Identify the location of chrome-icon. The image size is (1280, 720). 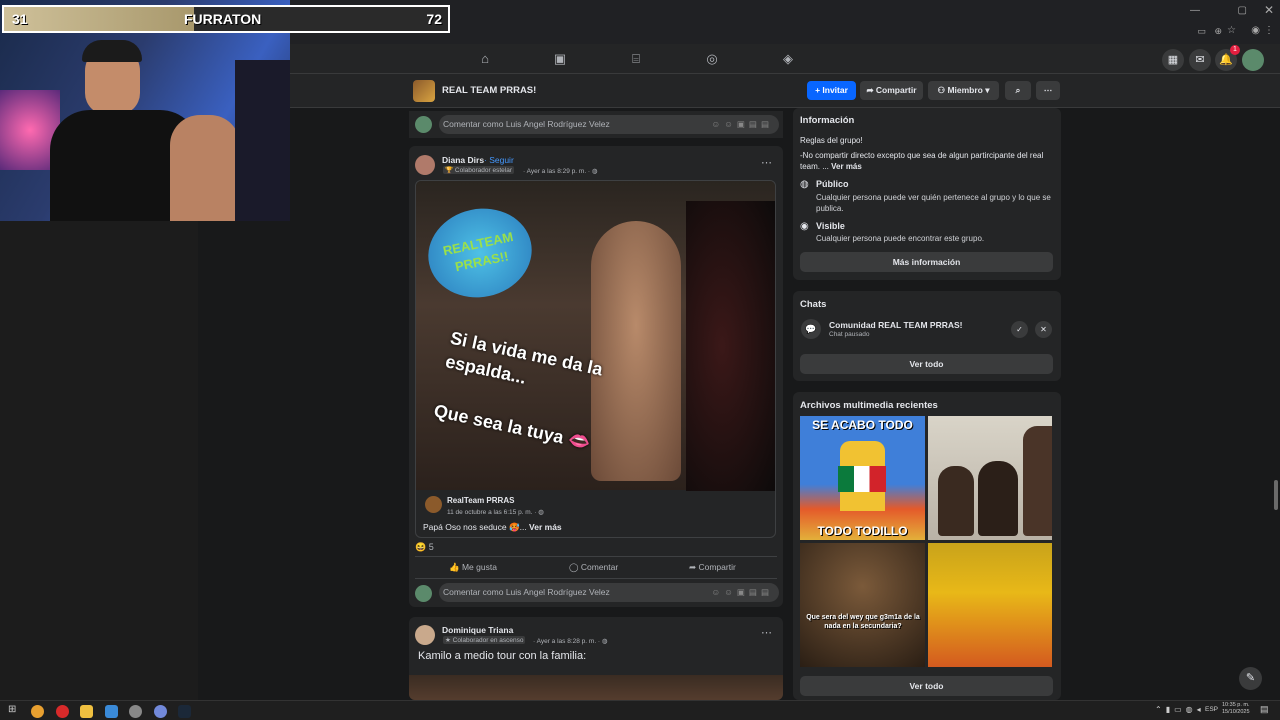
(37, 711).